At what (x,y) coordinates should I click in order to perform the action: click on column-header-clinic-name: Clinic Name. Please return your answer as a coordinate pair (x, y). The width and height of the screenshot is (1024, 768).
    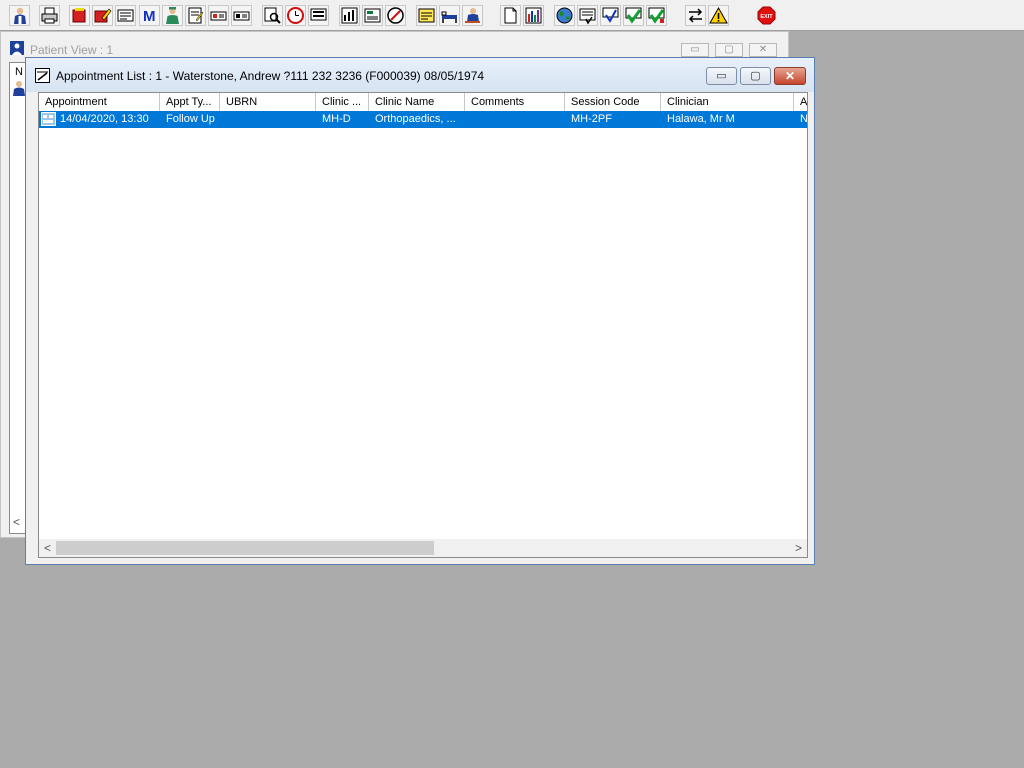
    Looking at the image, I should click on (417, 102).